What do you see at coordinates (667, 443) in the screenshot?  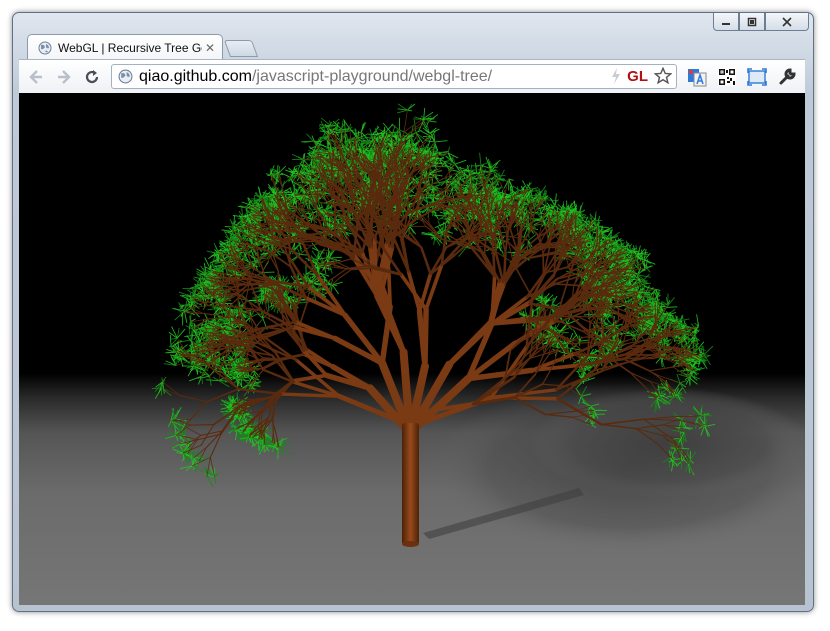 I see `tree-shadow-canopy` at bounding box center [667, 443].